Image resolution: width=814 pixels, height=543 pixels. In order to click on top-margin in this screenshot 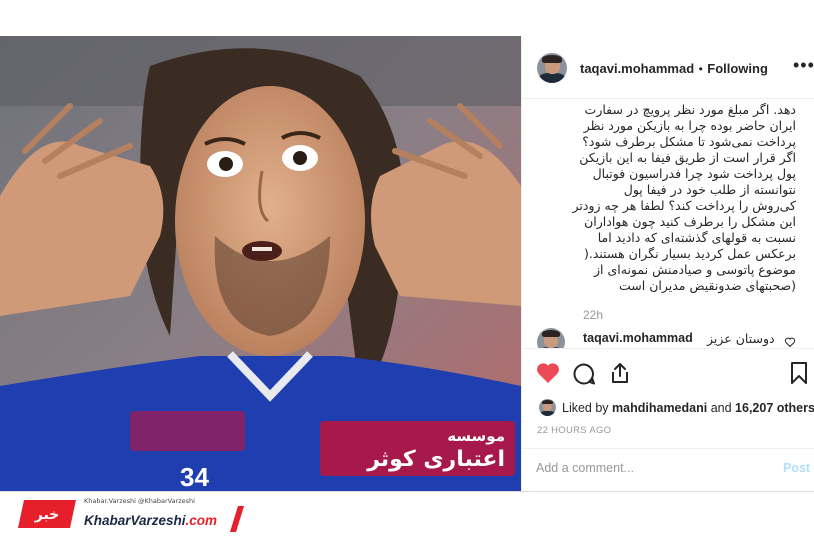, I will do `click(407, 18)`.